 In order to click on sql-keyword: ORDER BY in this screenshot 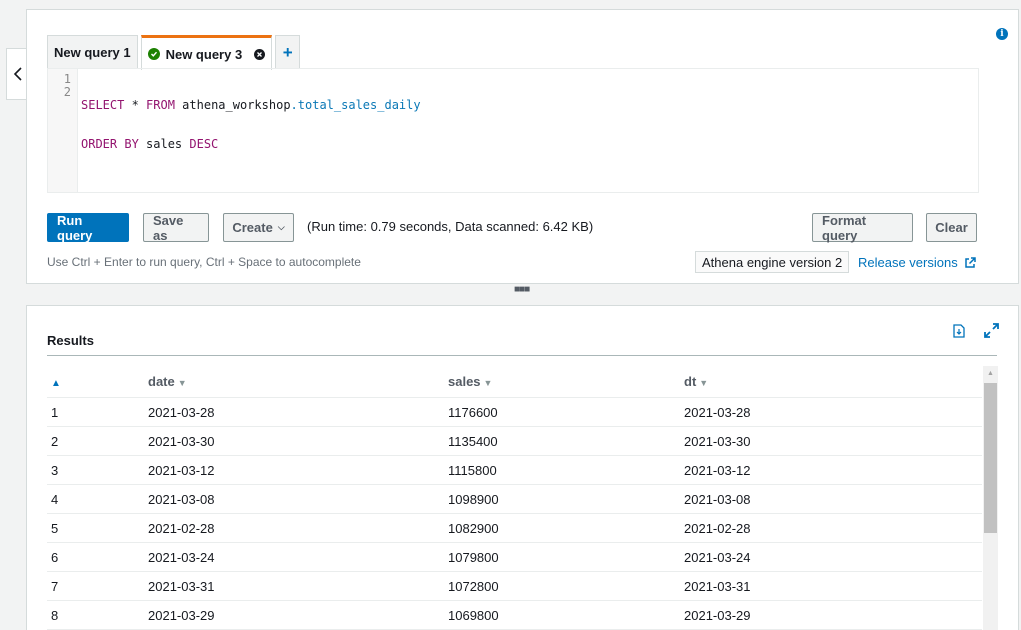, I will do `click(110, 144)`.